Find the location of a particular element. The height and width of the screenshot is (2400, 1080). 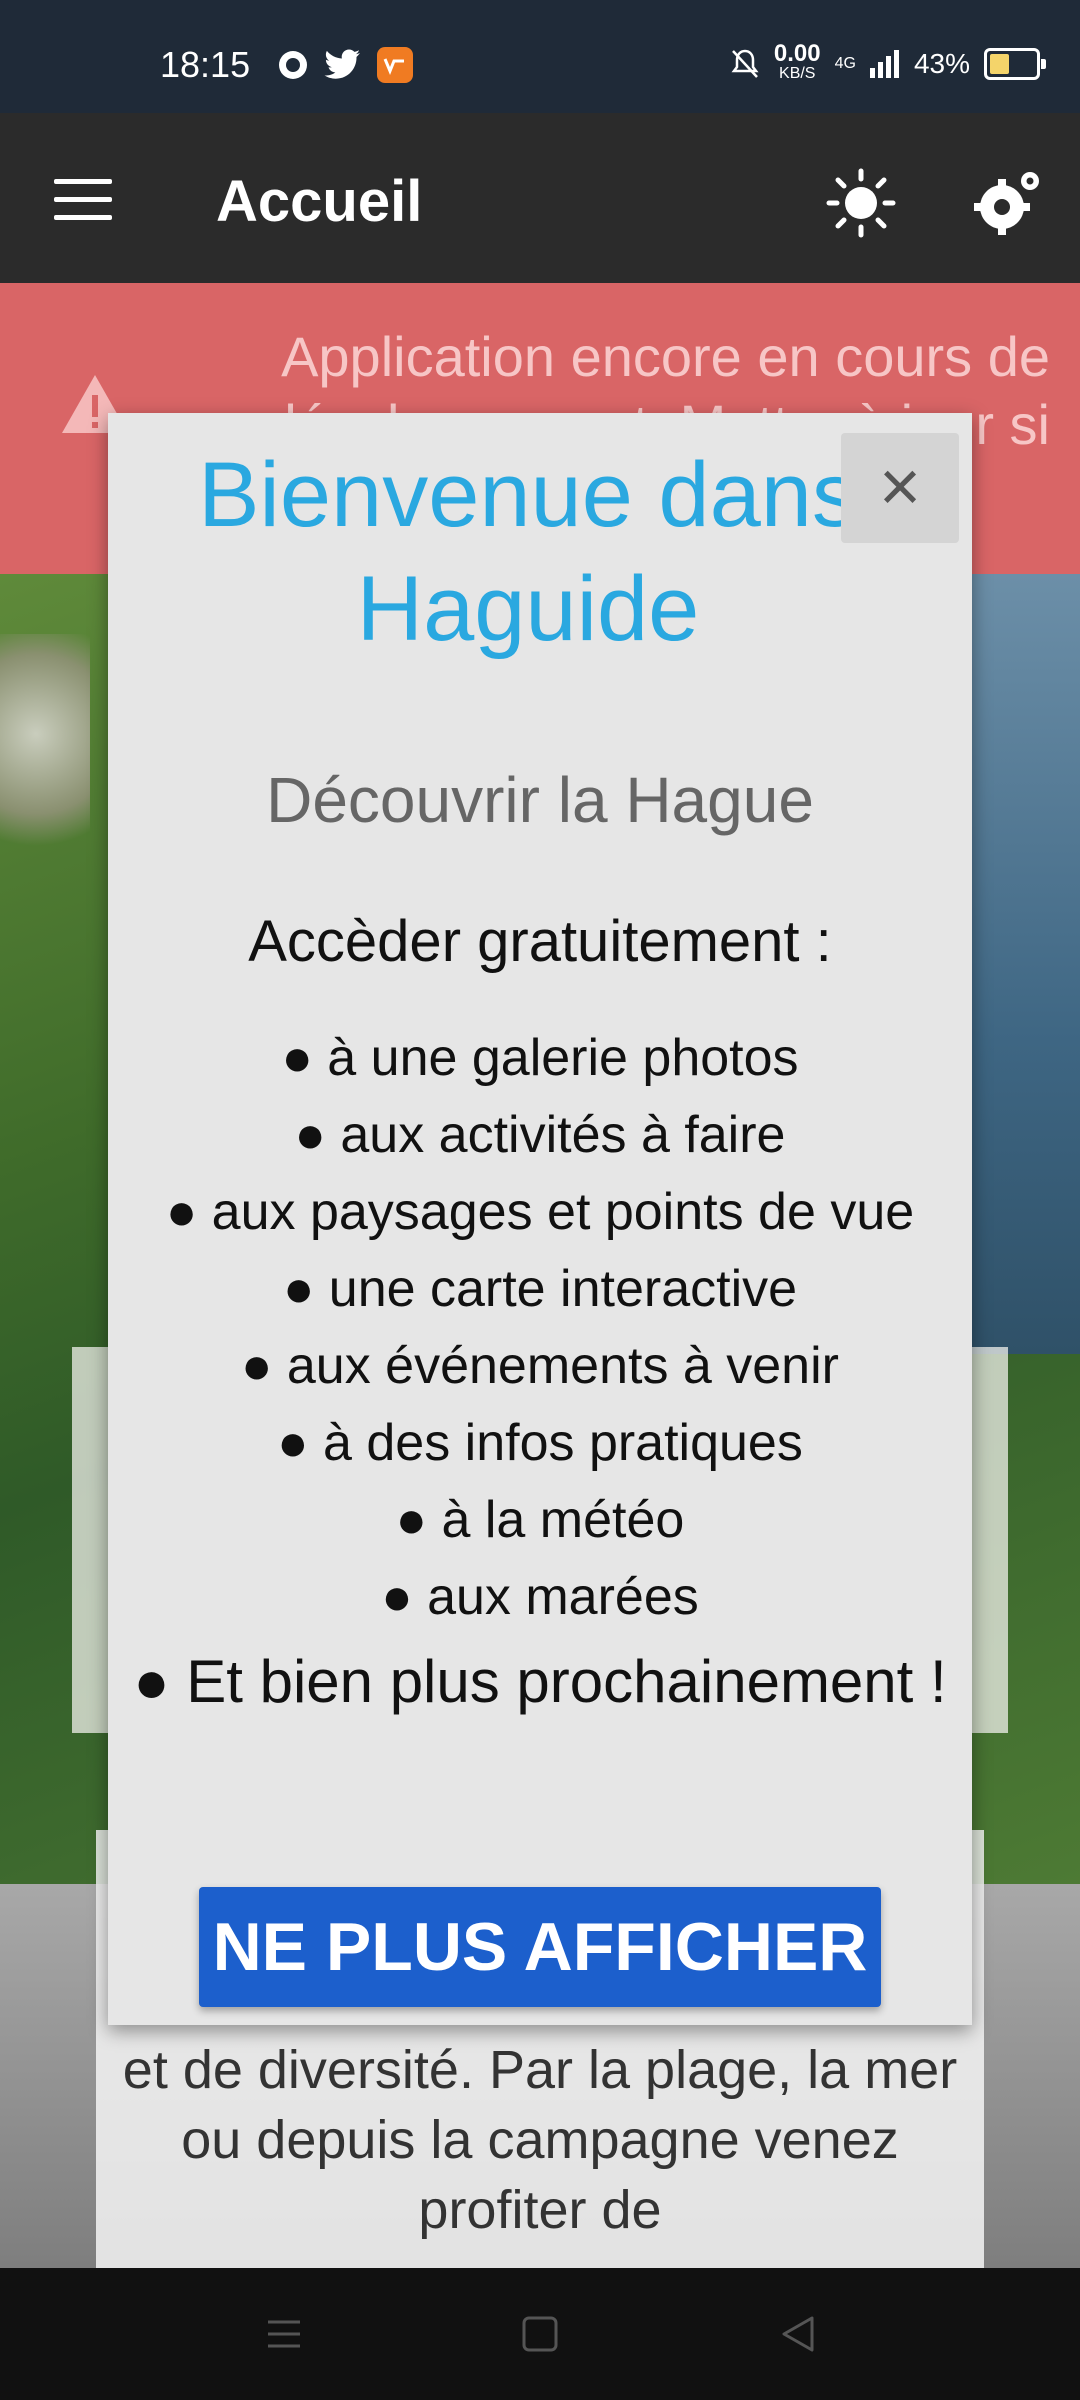

feature-item: ● à une galerie photos is located at coordinates (540, 1058).